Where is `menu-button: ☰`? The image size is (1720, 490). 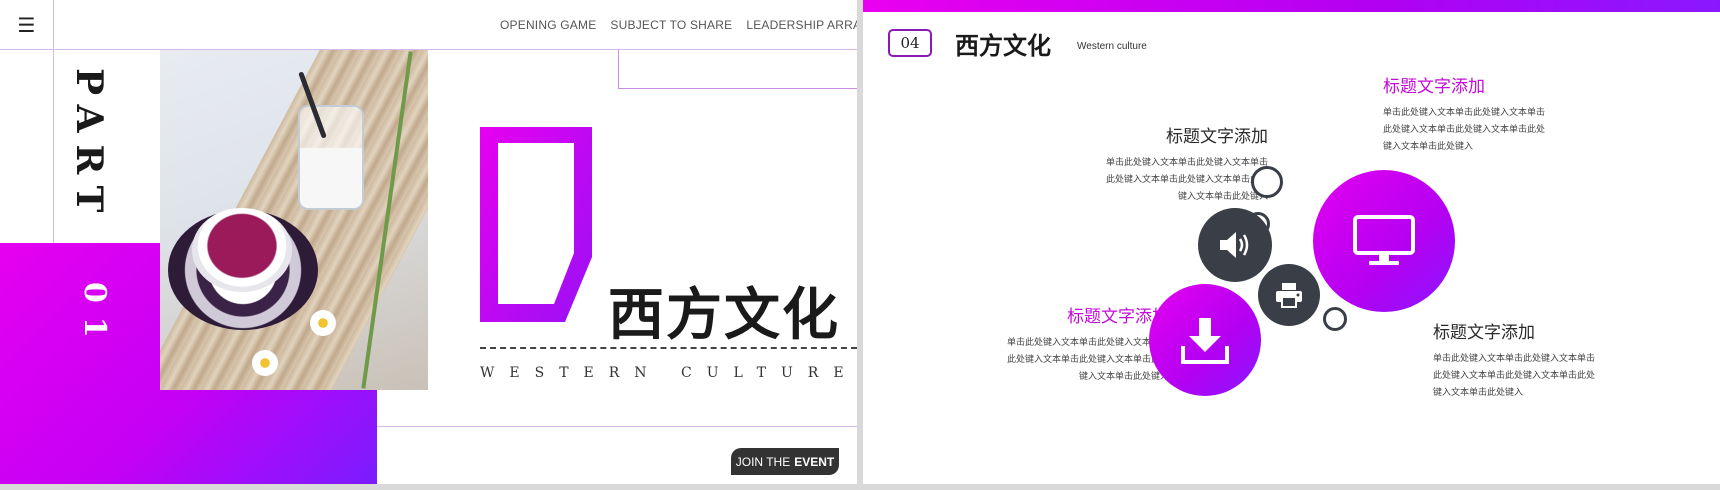
menu-button: ☰ is located at coordinates (27, 25).